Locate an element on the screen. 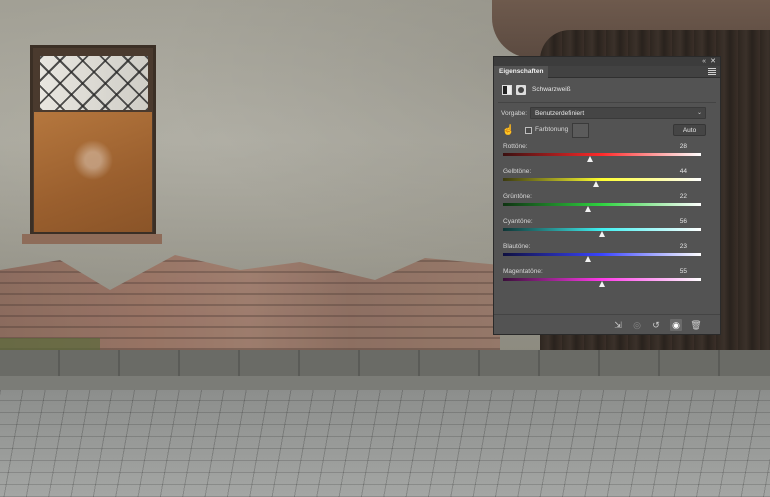 The height and width of the screenshot is (497, 770). black-white-adjustment-icon is located at coordinates (507, 90).